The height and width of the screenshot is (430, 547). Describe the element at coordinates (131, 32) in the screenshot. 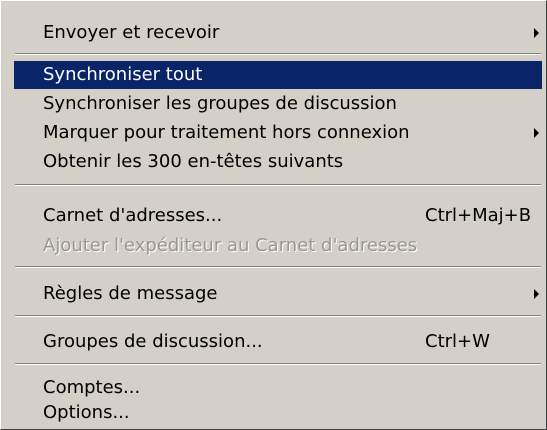

I see `menu-item-label: Envoyer et recevoir` at that location.